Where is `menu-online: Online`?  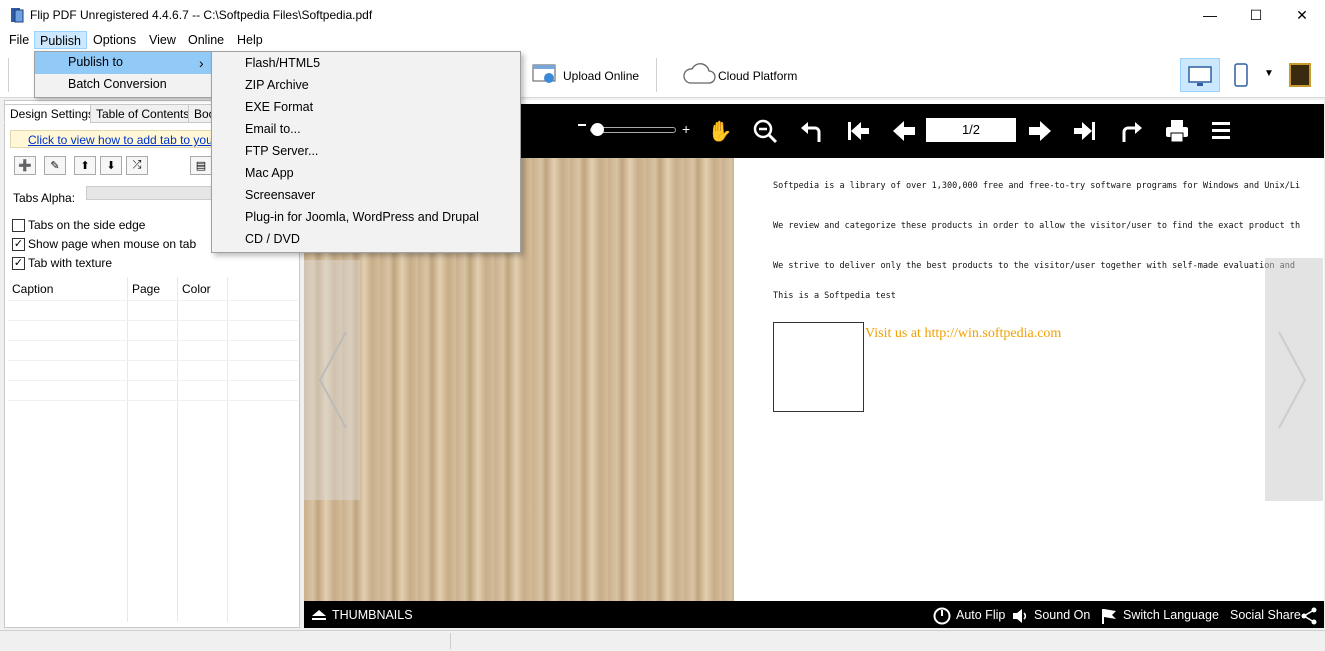
menu-online: Online is located at coordinates (206, 40).